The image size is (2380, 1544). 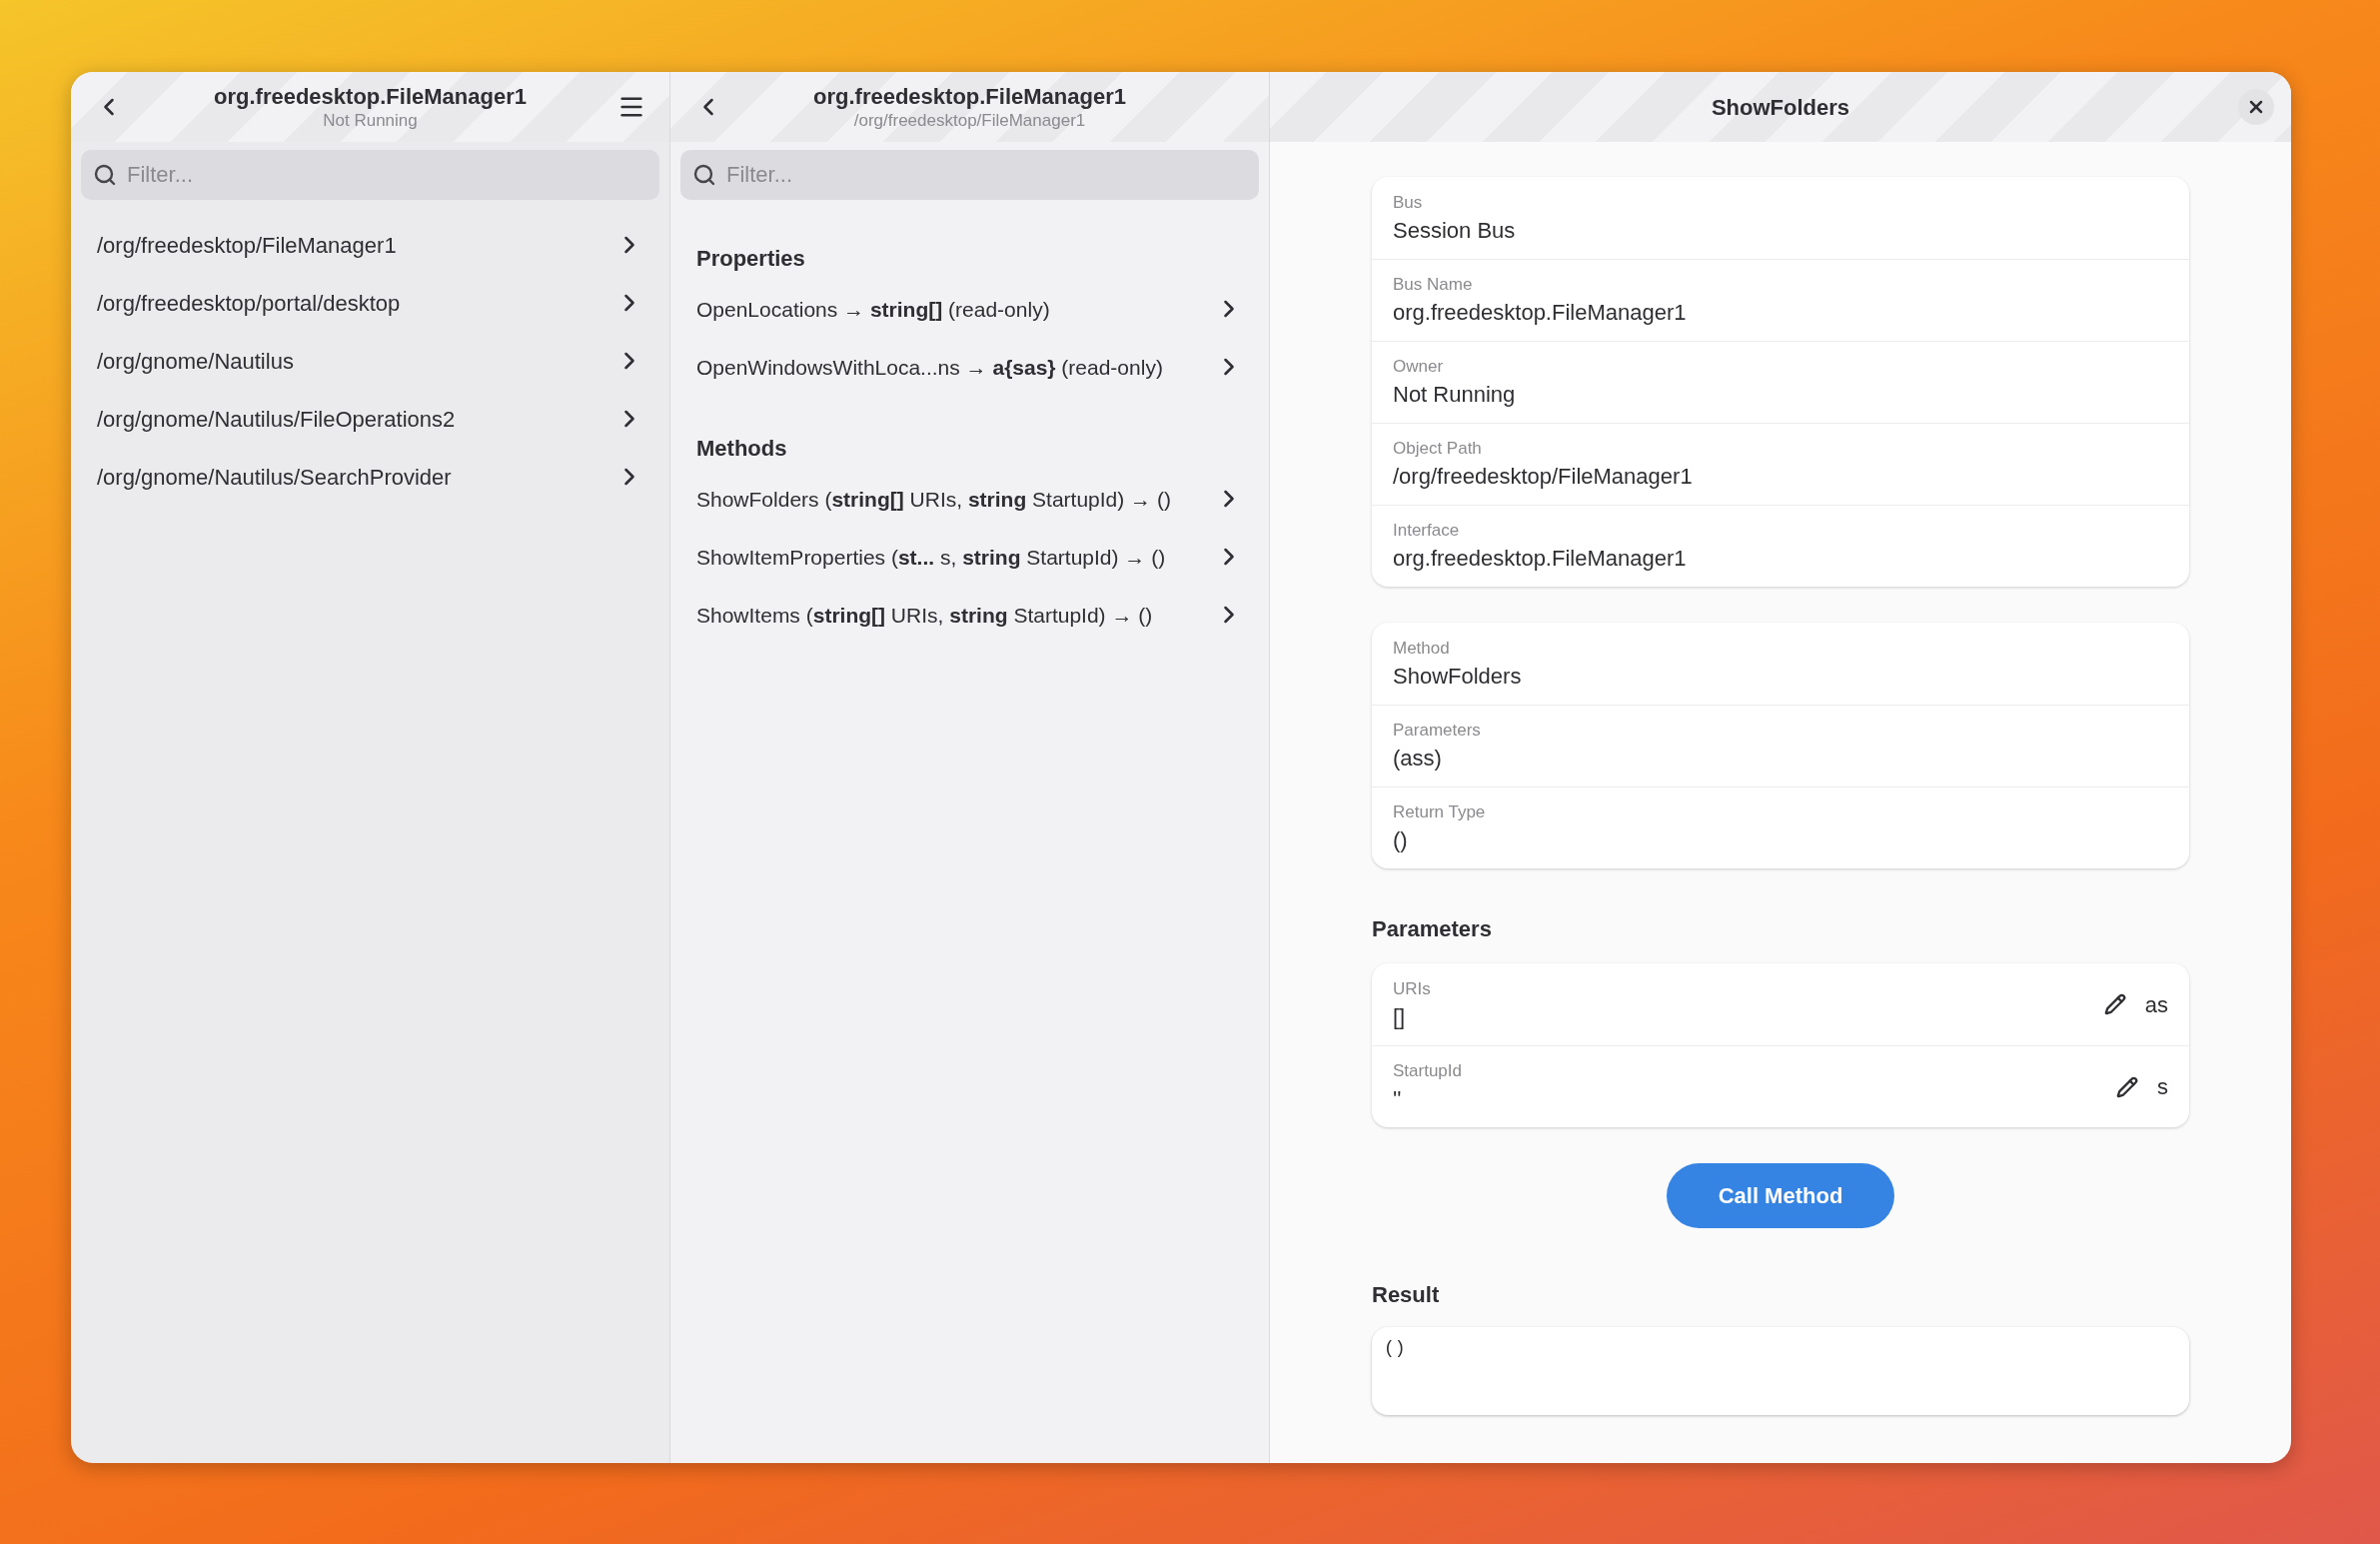 I want to click on field-value: [], so click(x=1400, y=1016).